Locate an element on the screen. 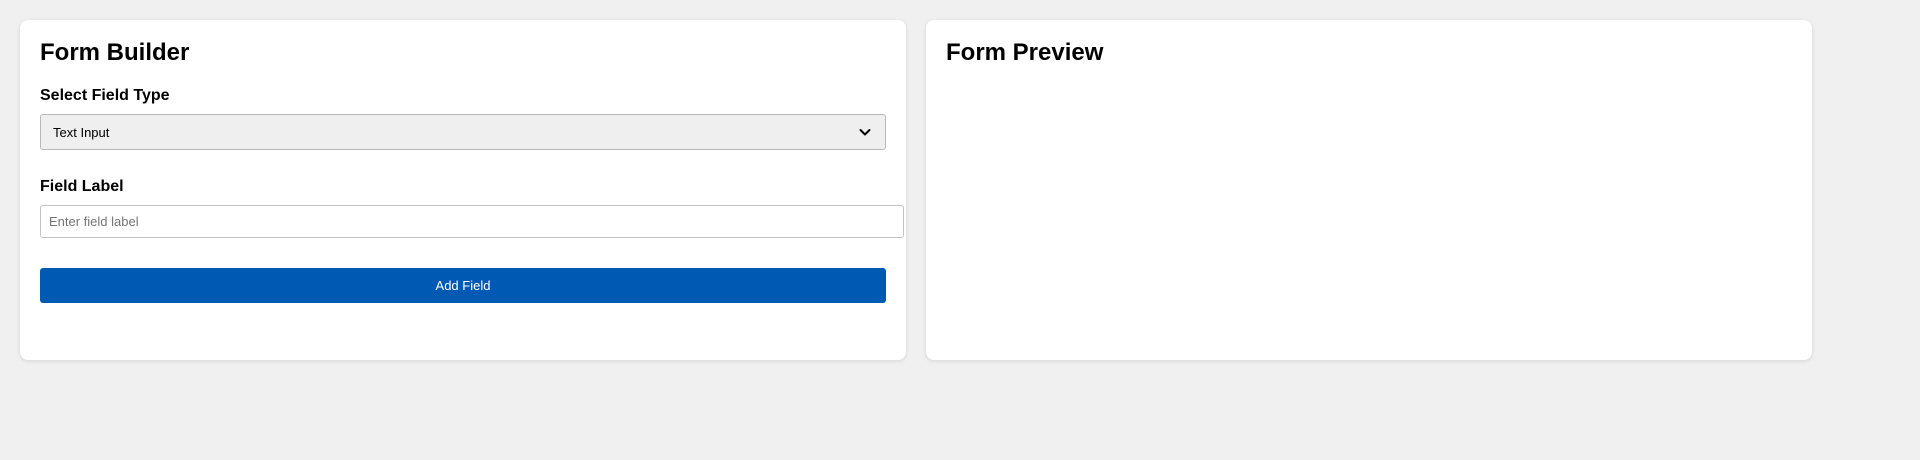 The image size is (1920, 460). chevron-down-icon is located at coordinates (865, 132).